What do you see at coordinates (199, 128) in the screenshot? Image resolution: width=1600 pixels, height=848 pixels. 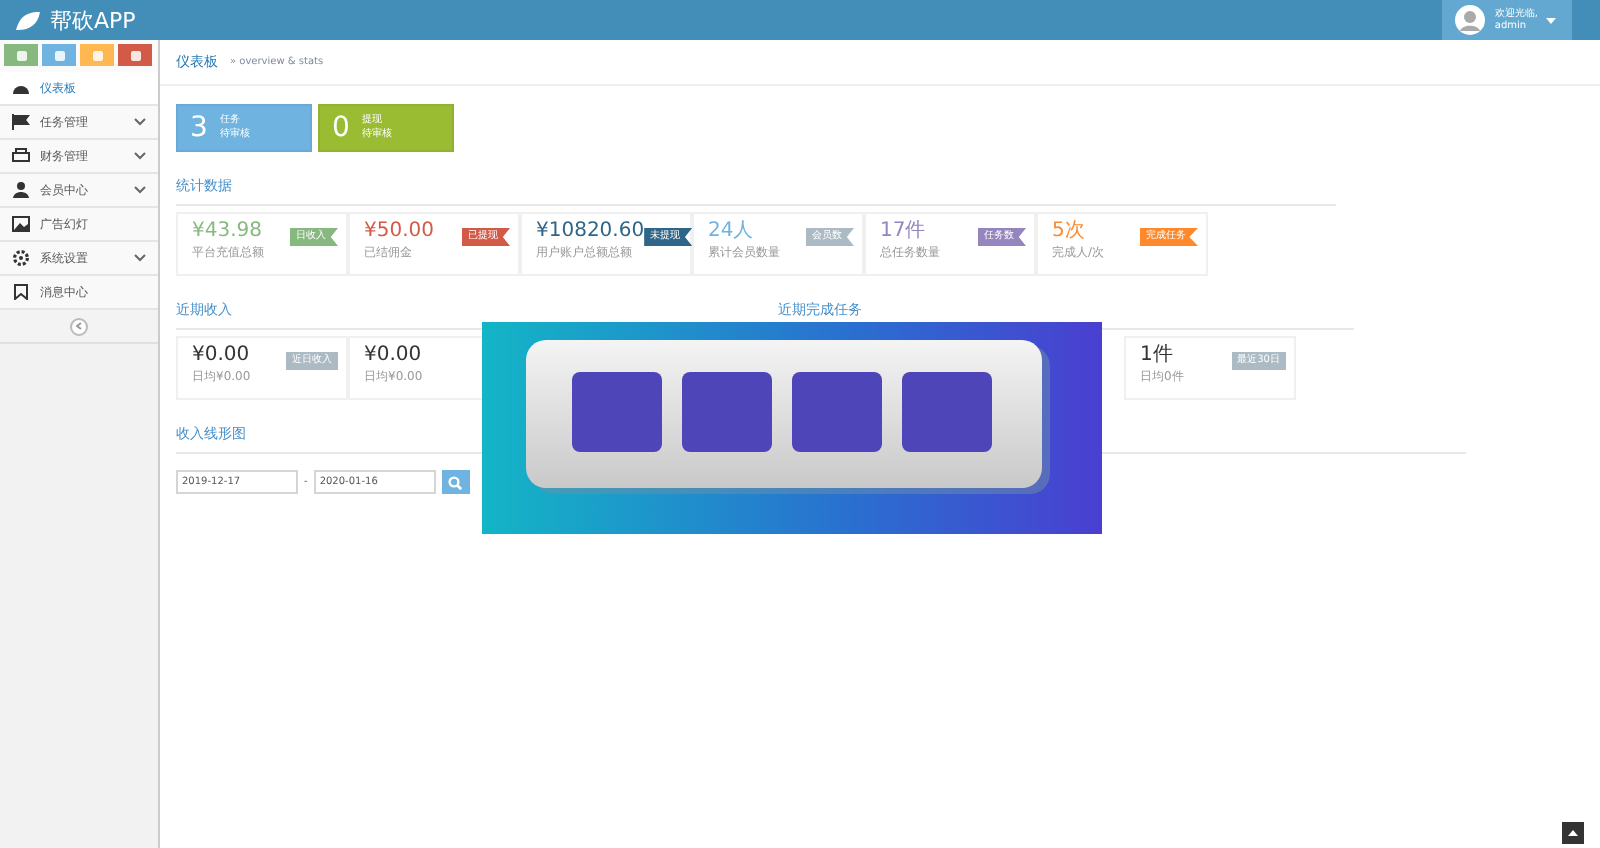 I see `info-number: 3` at bounding box center [199, 128].